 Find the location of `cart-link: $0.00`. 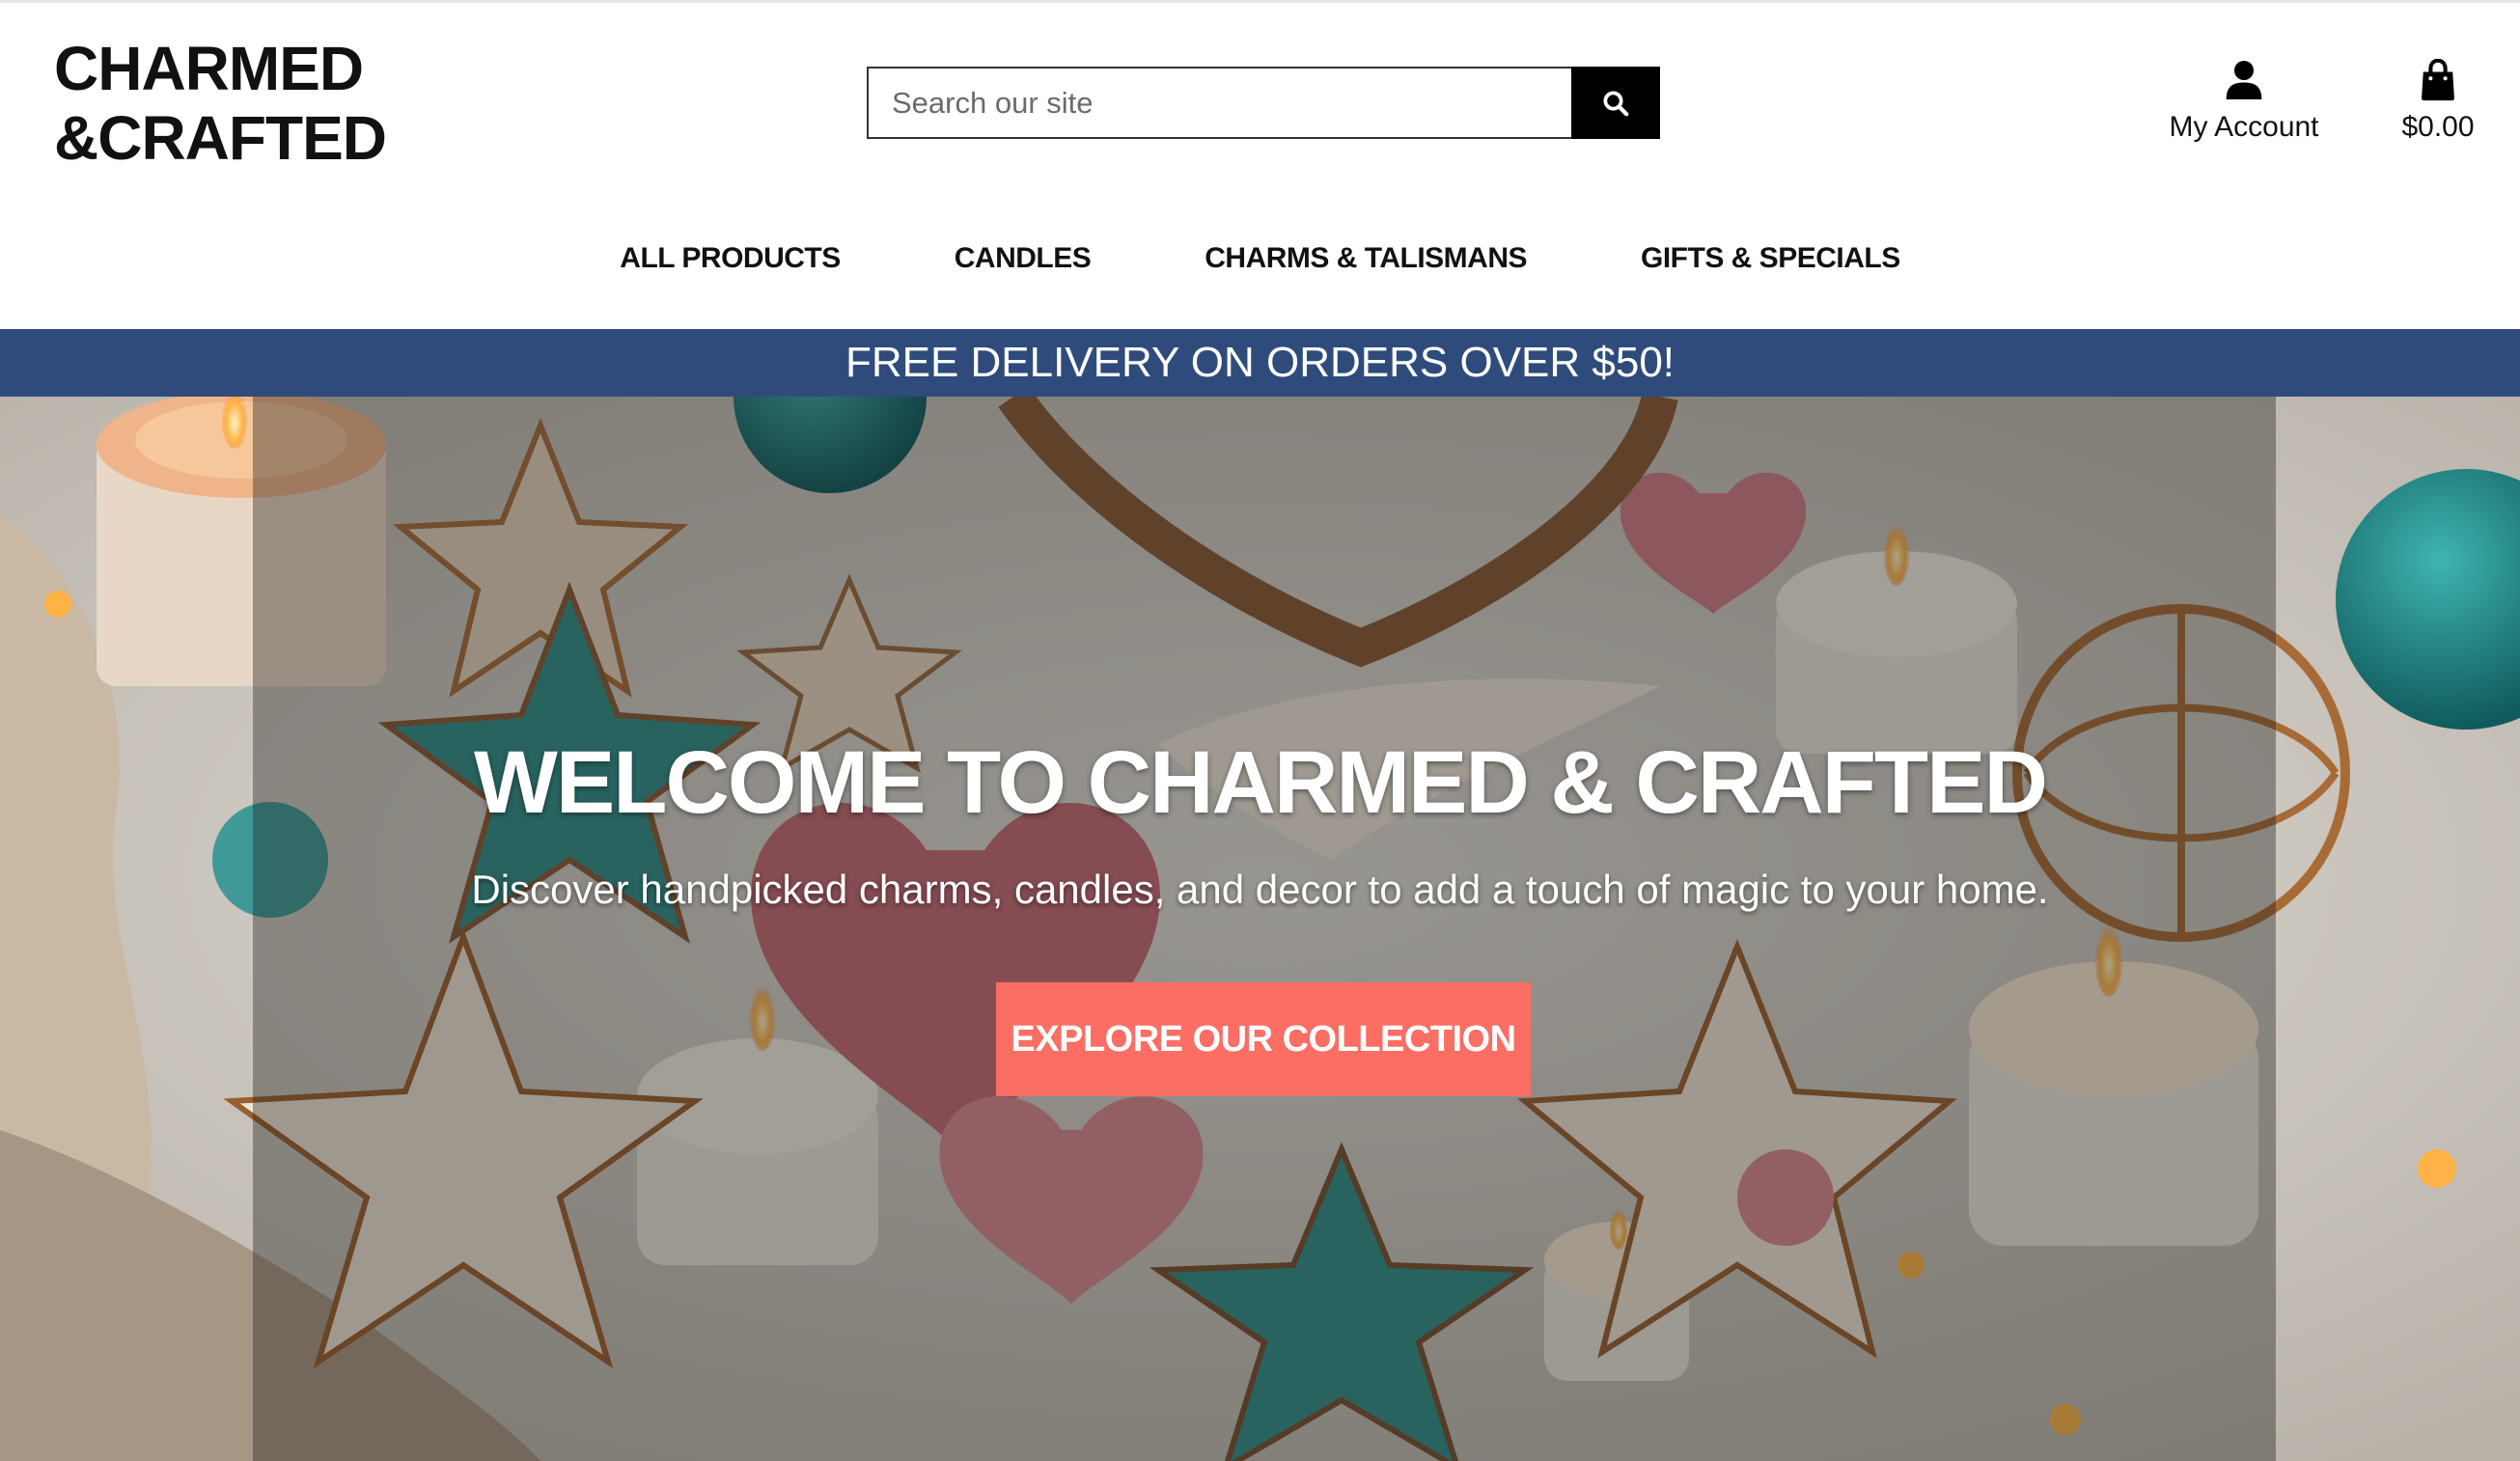

cart-link: $0.00 is located at coordinates (2438, 101).